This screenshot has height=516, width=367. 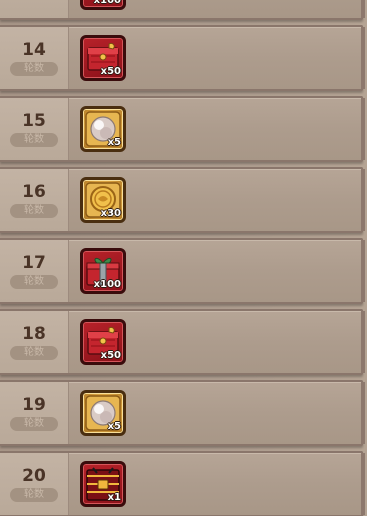 What do you see at coordinates (182, 200) in the screenshot?
I see `reward-row: 16 轮数 x30` at bounding box center [182, 200].